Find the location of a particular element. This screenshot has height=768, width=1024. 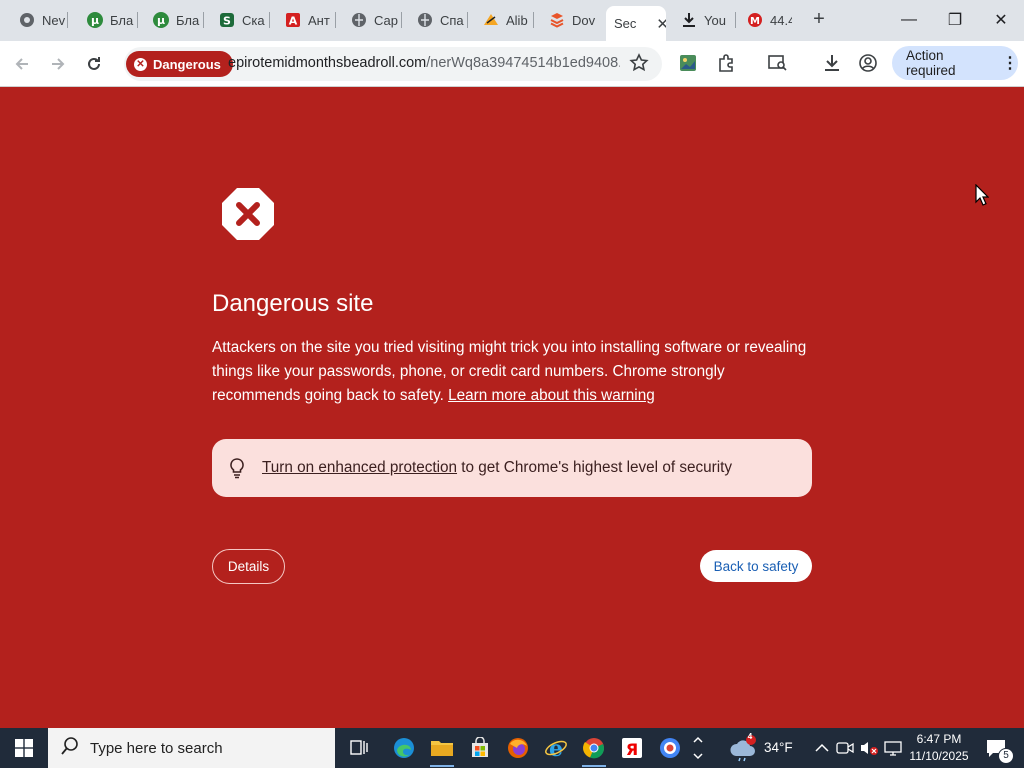

tab-label: Nev is located at coordinates (54, 20).